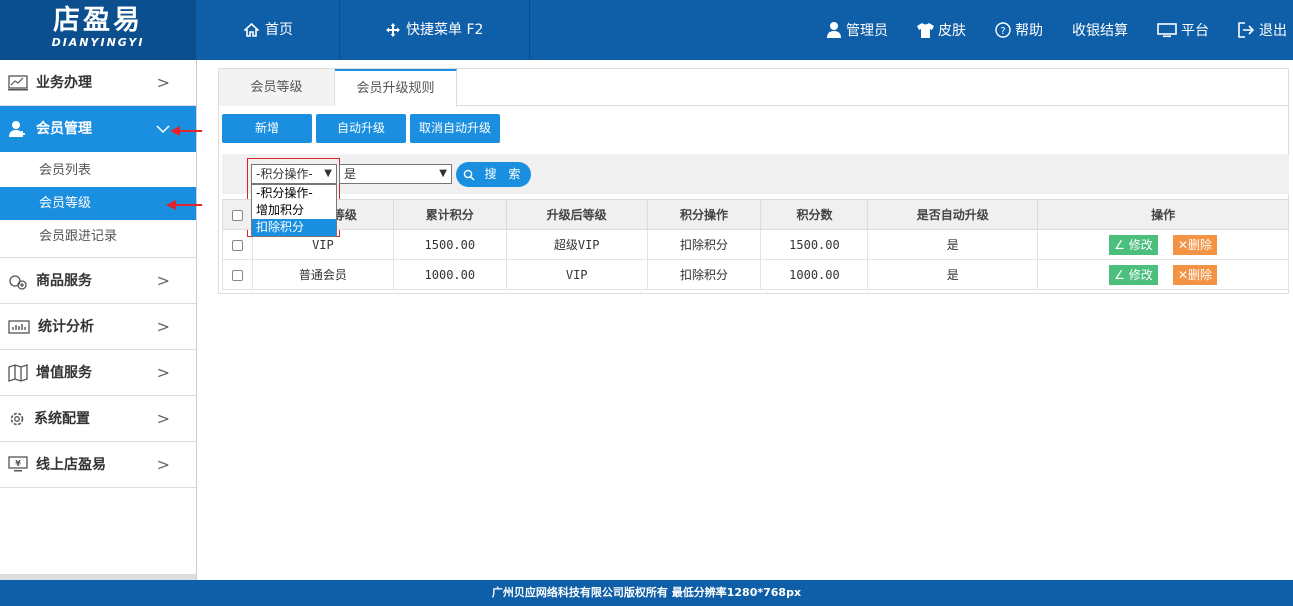 The height and width of the screenshot is (606, 1293). What do you see at coordinates (814, 214) in the screenshot?
I see `header-amount: 积分数` at bounding box center [814, 214].